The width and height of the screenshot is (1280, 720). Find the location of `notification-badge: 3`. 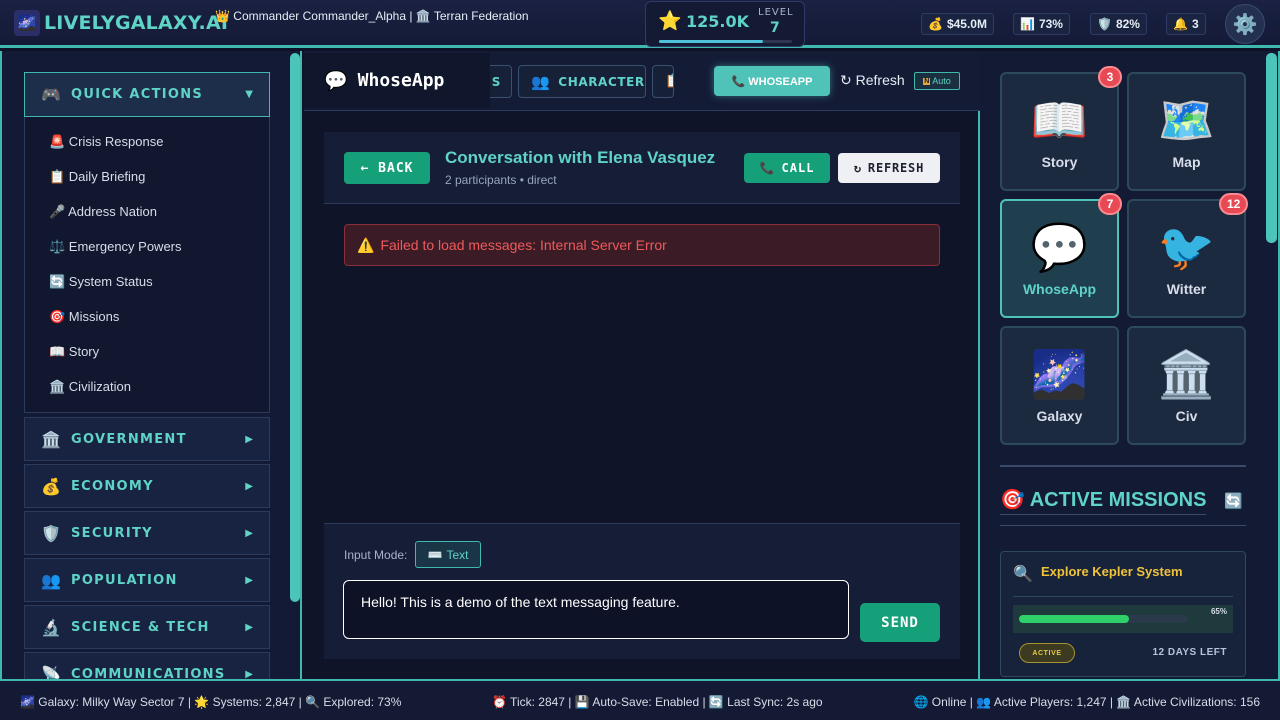

notification-badge: 3 is located at coordinates (1110, 77).